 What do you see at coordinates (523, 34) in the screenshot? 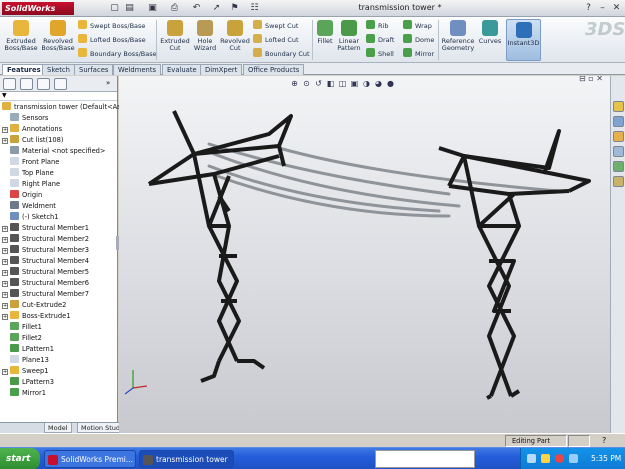
I see `instant3d-button: Instant3D` at bounding box center [523, 34].